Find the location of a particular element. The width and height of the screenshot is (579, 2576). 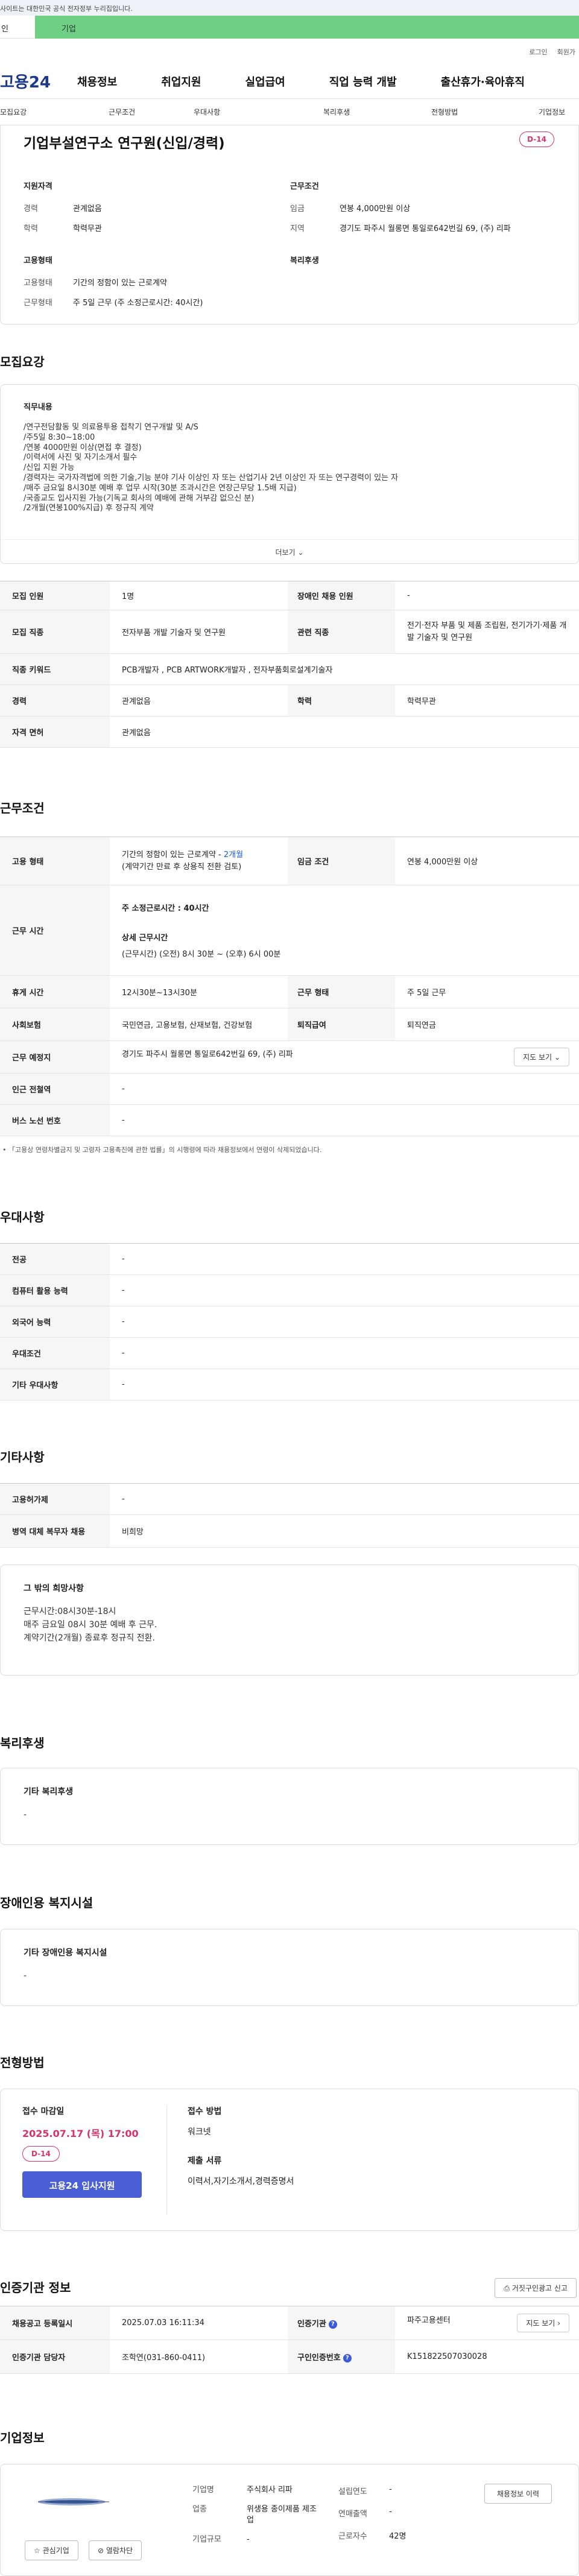

gnb-jobs: 채용정보 is located at coordinates (97, 81).